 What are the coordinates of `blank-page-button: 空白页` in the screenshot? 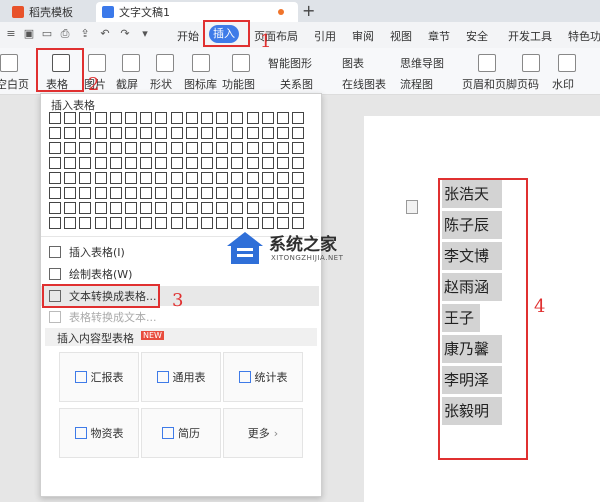 It's located at (14, 84).